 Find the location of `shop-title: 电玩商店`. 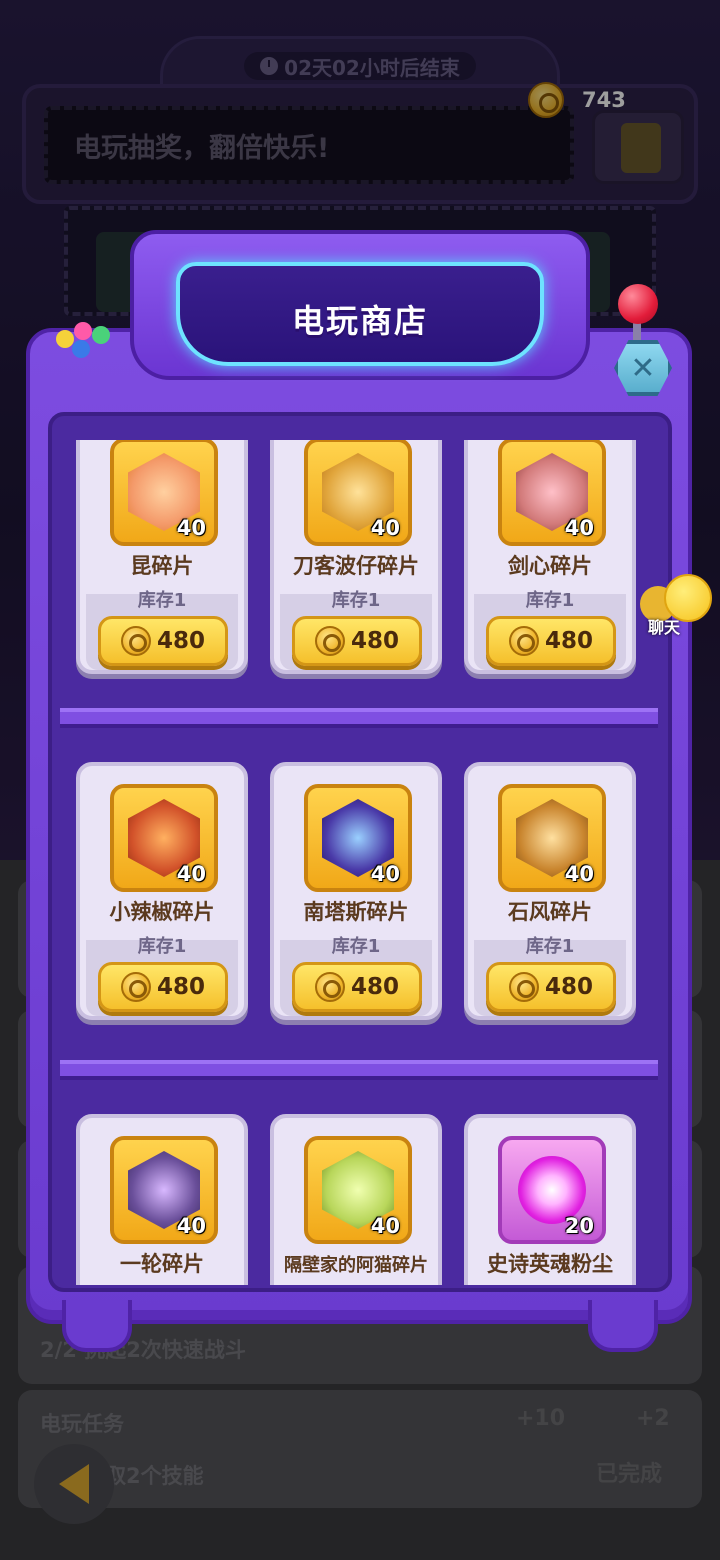

shop-title: 电玩商店 is located at coordinates (359, 321).